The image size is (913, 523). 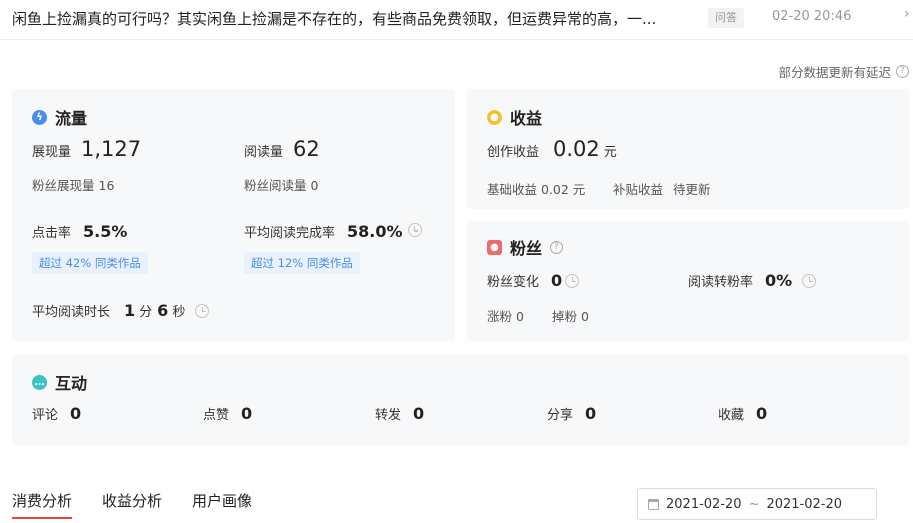 I want to click on duration-metric: 平均阅读时长 1 分 6 秒, so click(x=121, y=310).